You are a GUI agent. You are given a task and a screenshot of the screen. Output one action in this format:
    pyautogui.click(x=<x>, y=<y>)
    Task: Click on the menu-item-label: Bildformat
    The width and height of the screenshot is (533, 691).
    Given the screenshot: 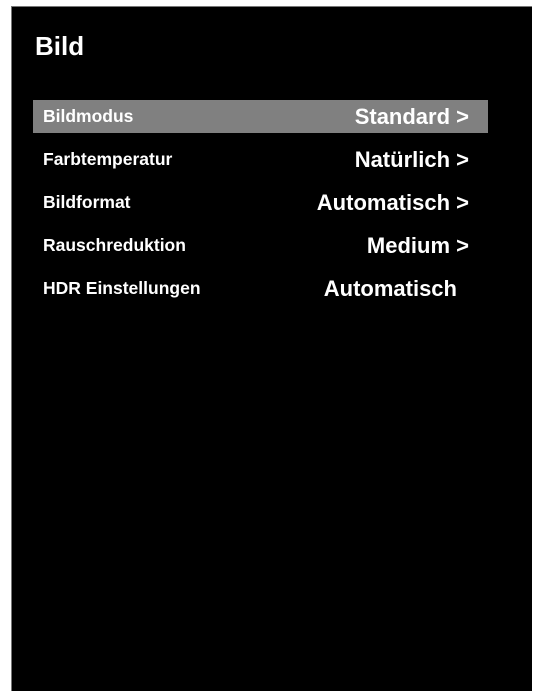 What is the action you would take?
    pyautogui.click(x=87, y=202)
    